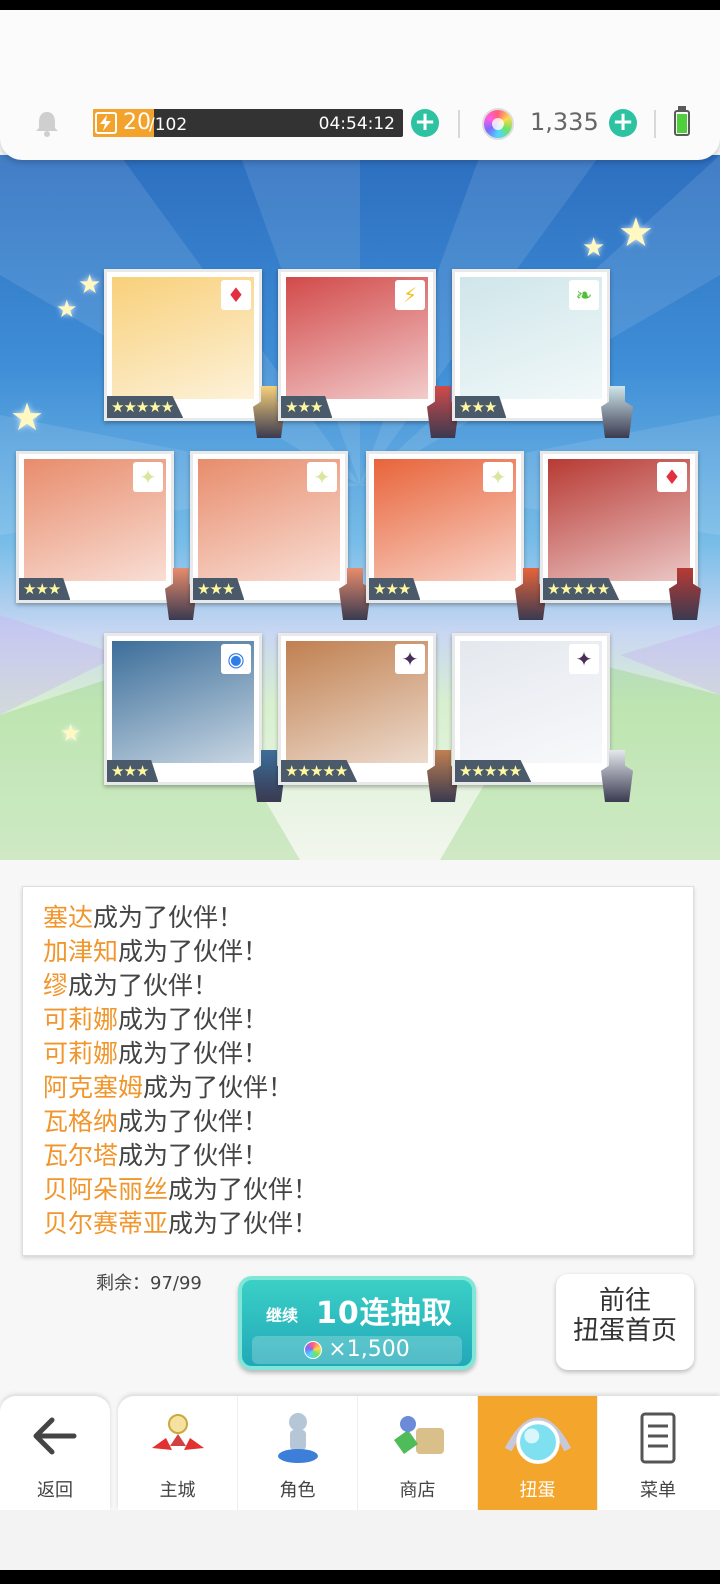  Describe the element at coordinates (363, 986) in the screenshot. I see `recruit-log-line: 缪成为了伙伴！` at that location.